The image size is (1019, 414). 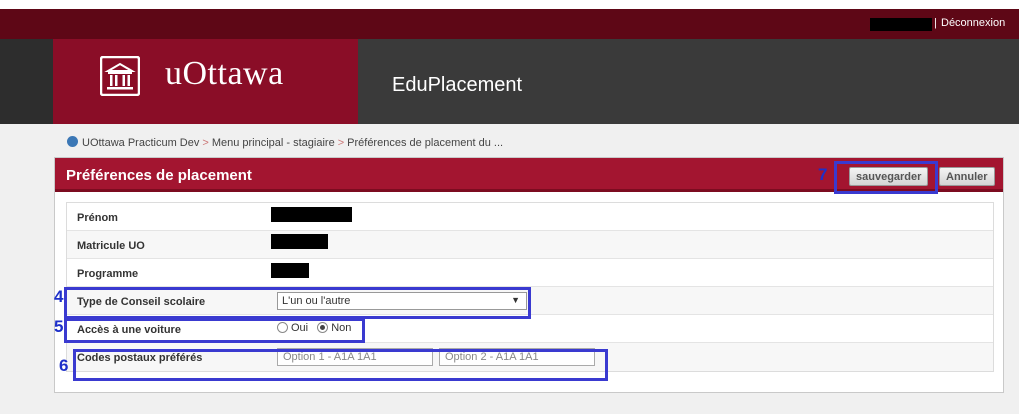 I want to click on cancel-button: Annuler, so click(x=967, y=176).